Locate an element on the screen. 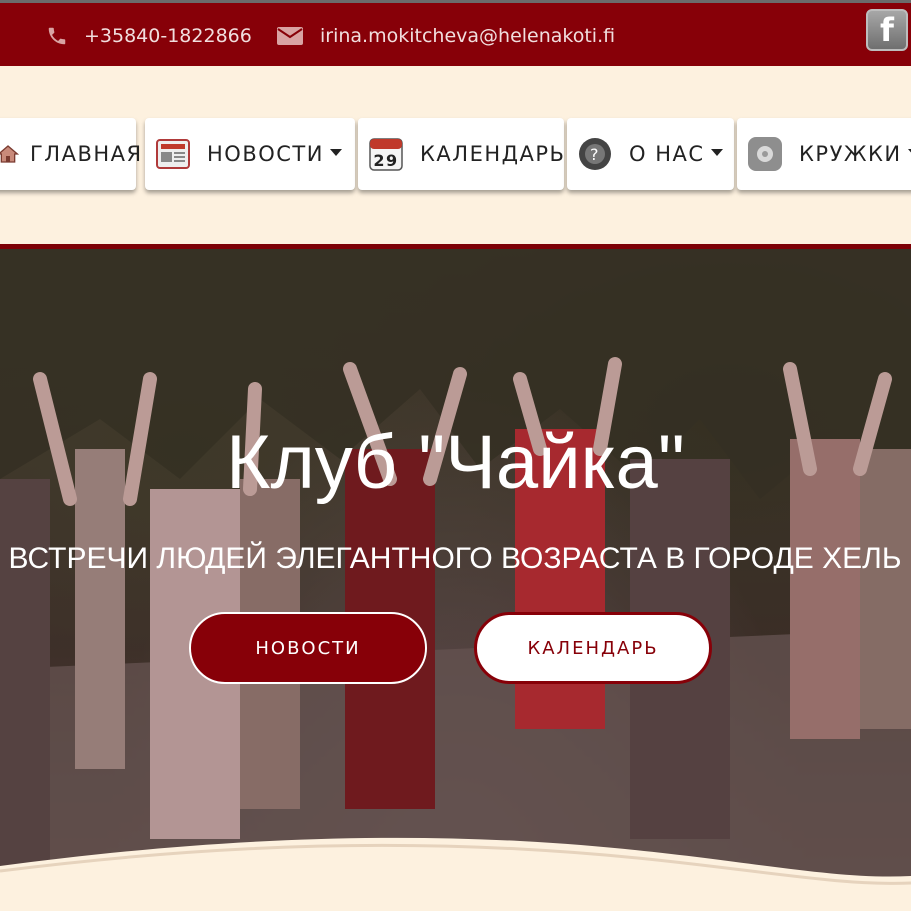  phone-contact: +35840-1822866 is located at coordinates (149, 36).